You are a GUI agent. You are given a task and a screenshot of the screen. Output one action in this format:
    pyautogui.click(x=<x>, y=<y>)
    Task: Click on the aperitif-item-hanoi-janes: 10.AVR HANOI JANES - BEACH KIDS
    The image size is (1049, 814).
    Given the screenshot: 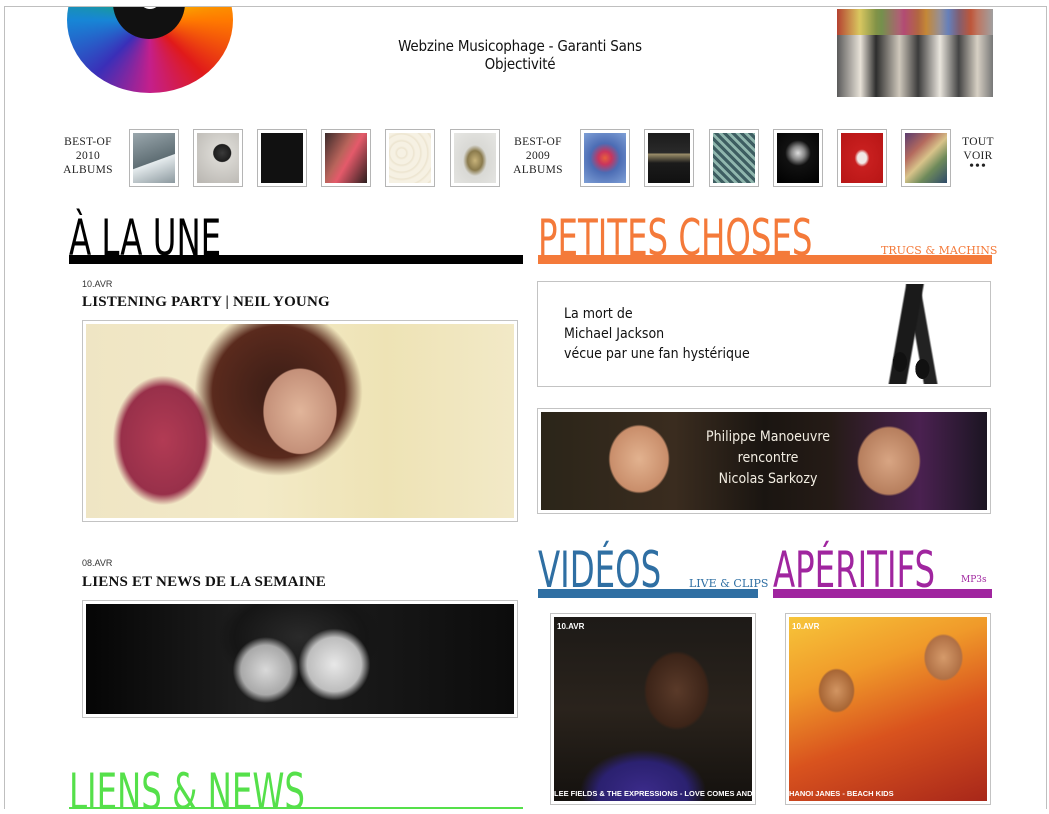 What is the action you would take?
    pyautogui.click(x=888, y=709)
    